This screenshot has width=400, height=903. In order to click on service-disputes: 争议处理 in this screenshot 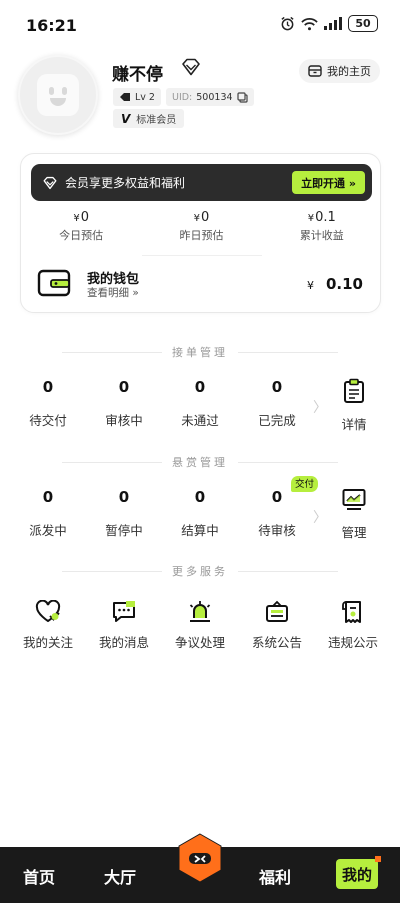, I will do `click(200, 625)`.